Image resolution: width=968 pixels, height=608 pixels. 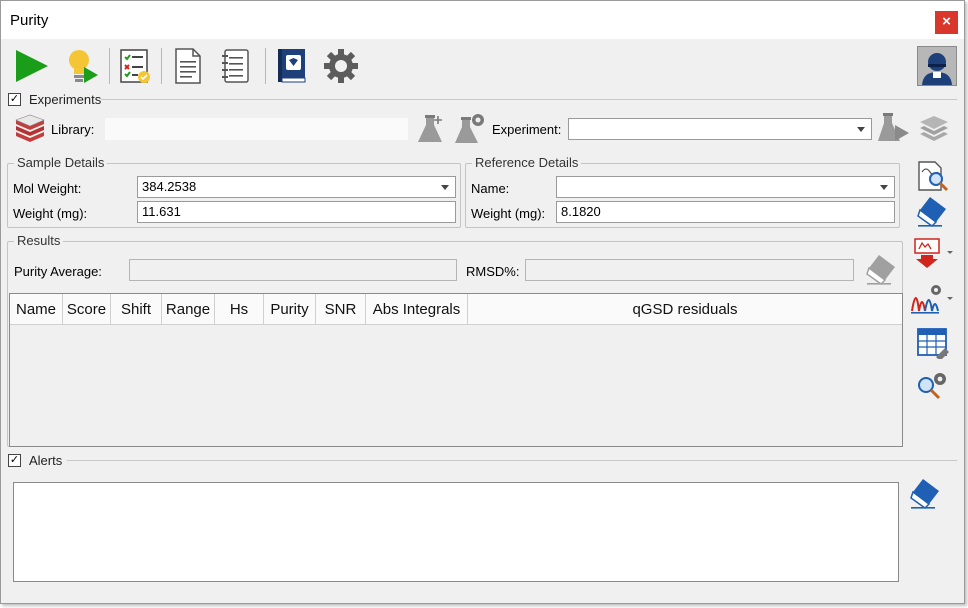 What do you see at coordinates (926, 493) in the screenshot?
I see `clear-alerts-eraser-icon` at bounding box center [926, 493].